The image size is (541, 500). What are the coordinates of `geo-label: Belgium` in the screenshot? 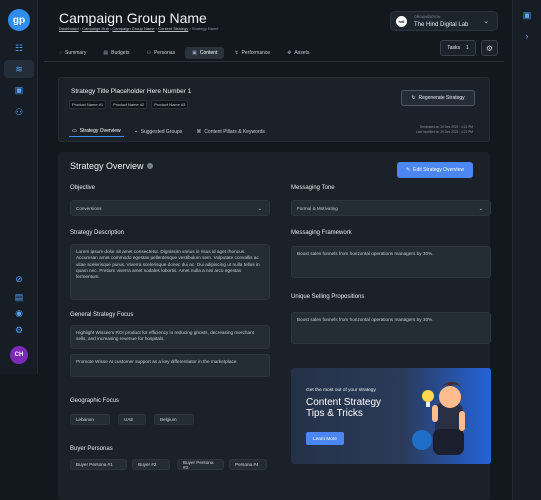 It's located at (168, 419).